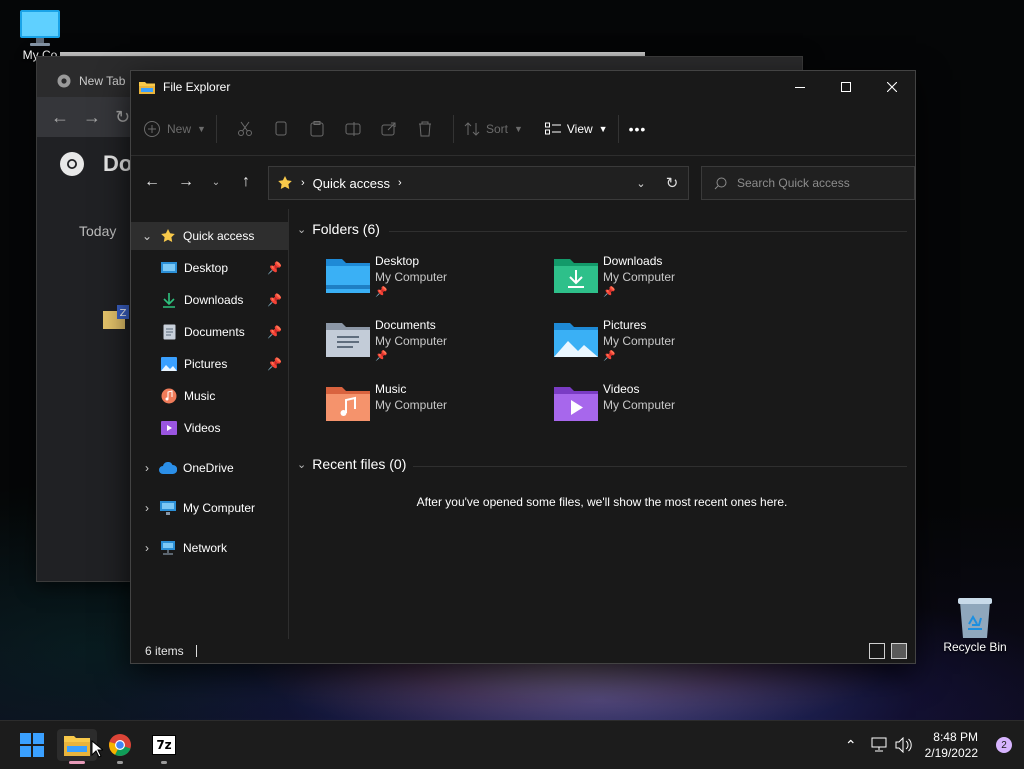 This screenshot has width=1024, height=769. I want to click on folder-tile-documents: Documents My Computer 📌, so click(435, 346).